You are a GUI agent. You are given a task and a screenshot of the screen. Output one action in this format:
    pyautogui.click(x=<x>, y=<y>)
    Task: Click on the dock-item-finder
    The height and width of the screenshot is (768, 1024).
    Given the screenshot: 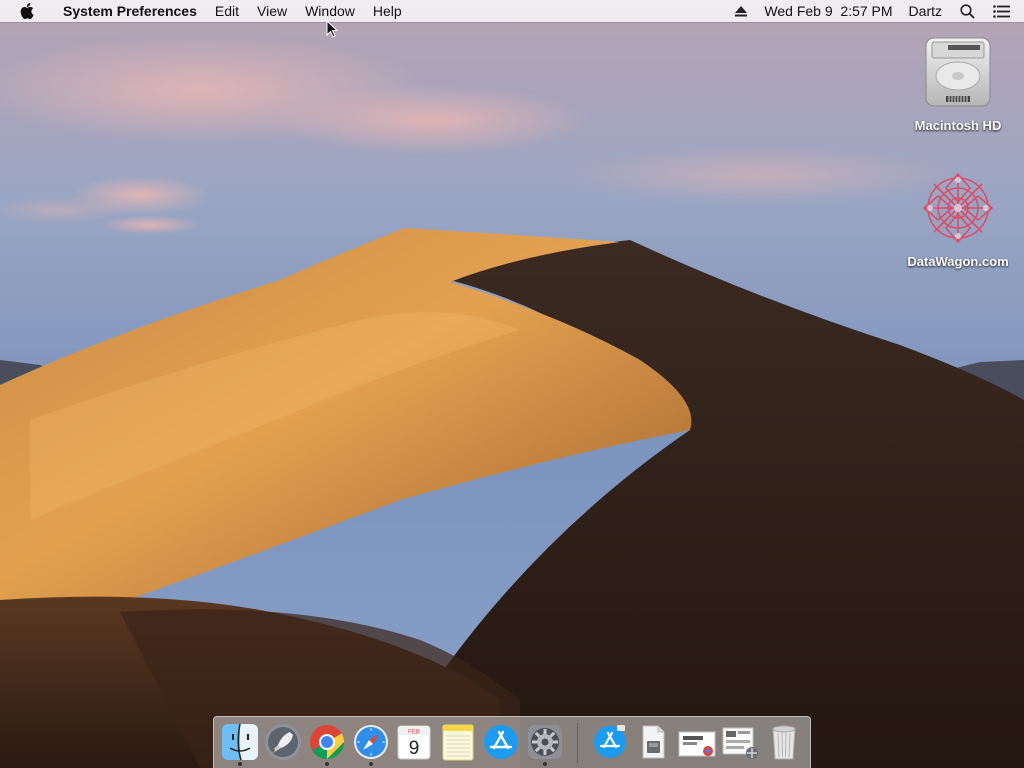 What is the action you would take?
    pyautogui.click(x=240, y=743)
    